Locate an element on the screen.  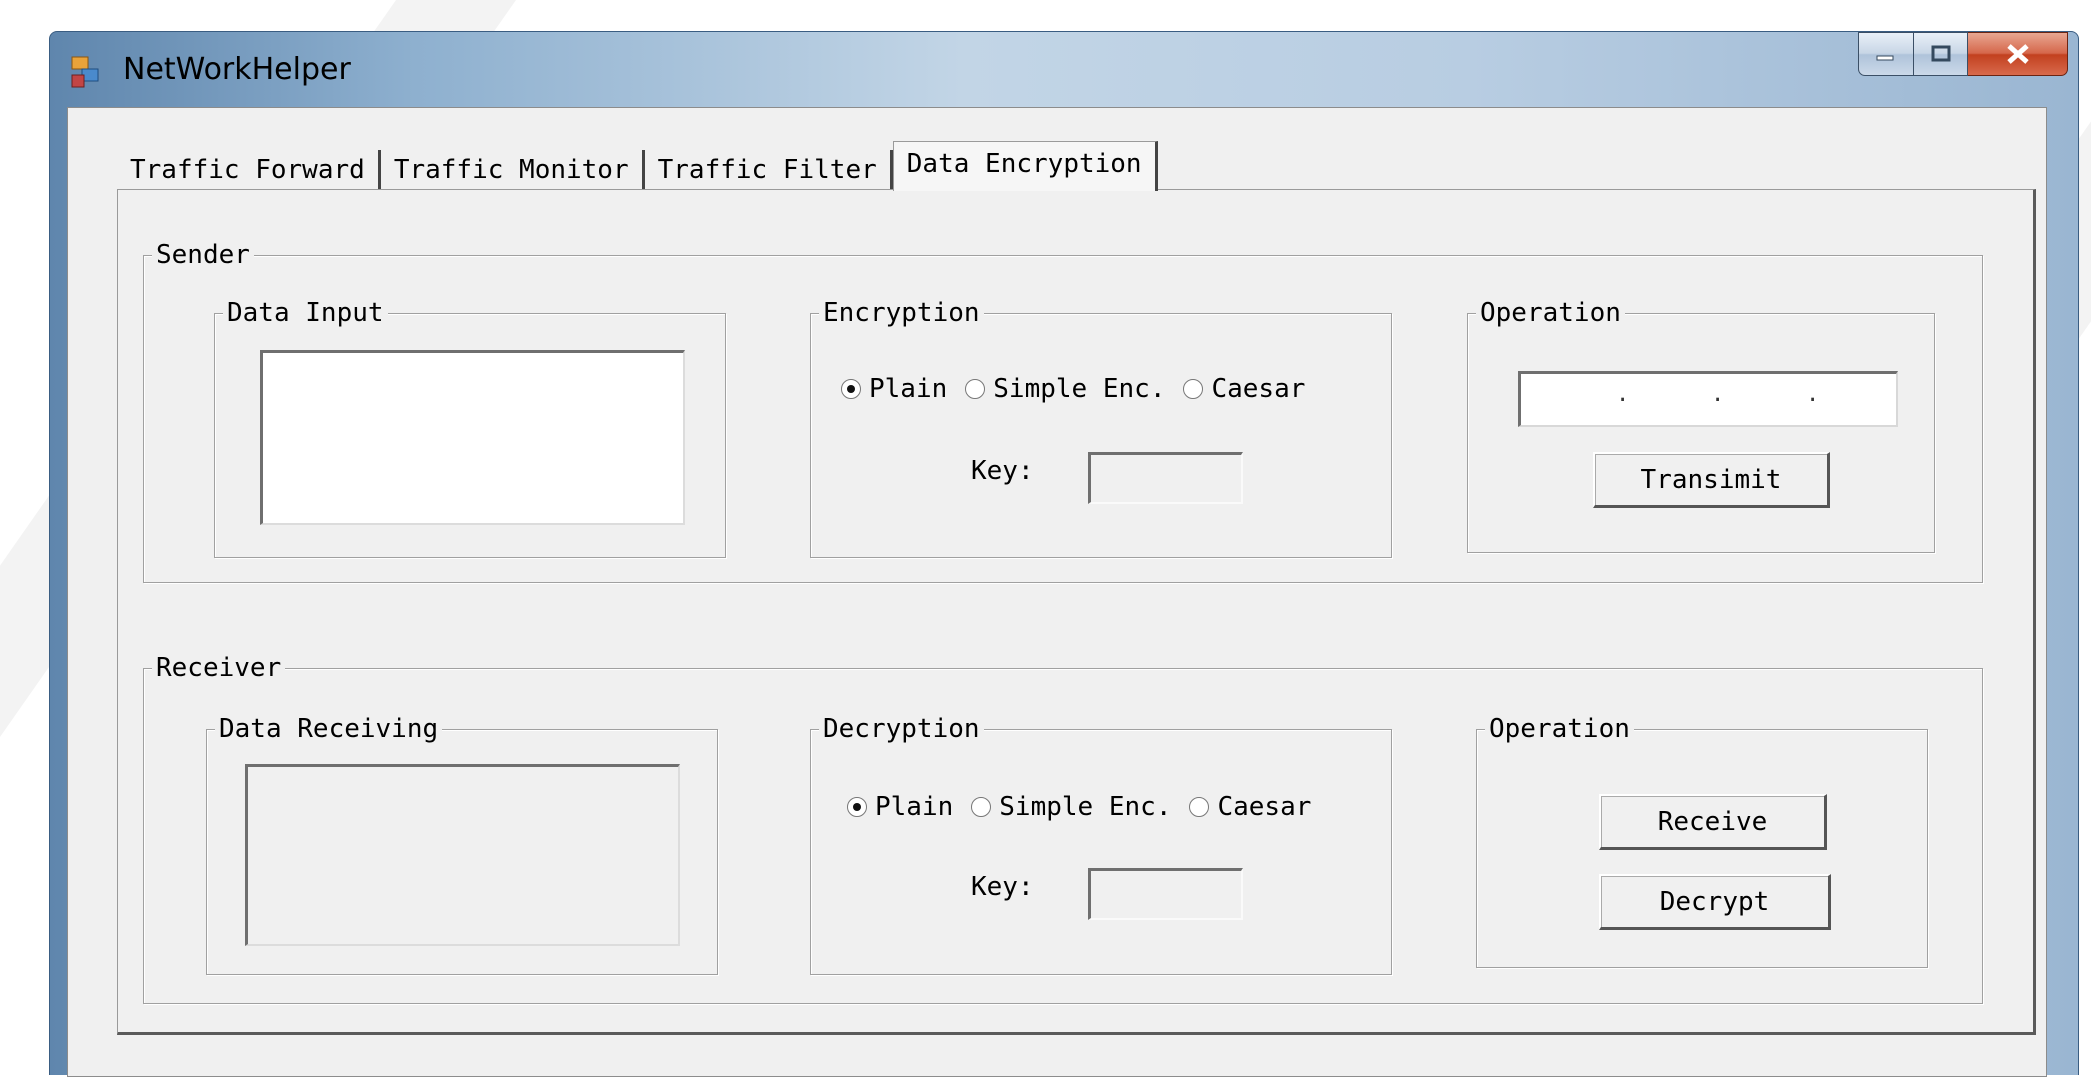
decryption-radio-group: Plain Simple Enc. Caesar is located at coordinates (1088, 807).